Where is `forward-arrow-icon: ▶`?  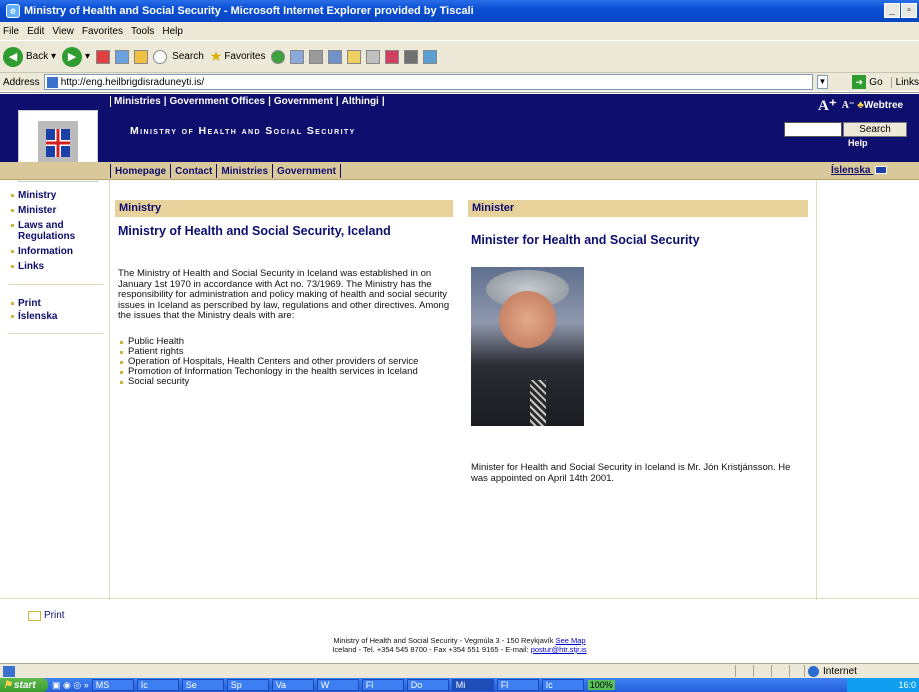 forward-arrow-icon: ▶ is located at coordinates (72, 56).